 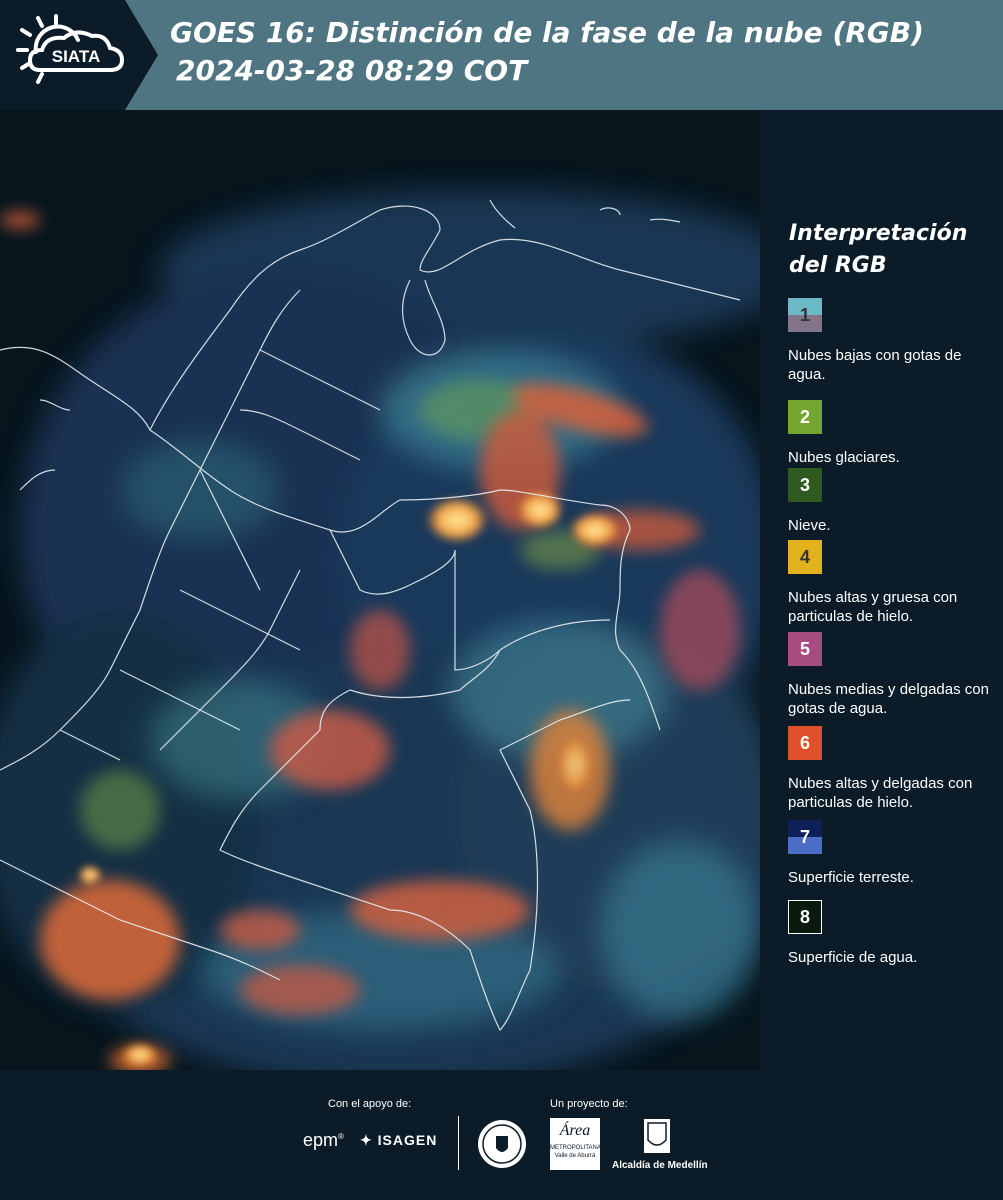 I want to click on legend-swatch: 1, so click(x=805, y=315).